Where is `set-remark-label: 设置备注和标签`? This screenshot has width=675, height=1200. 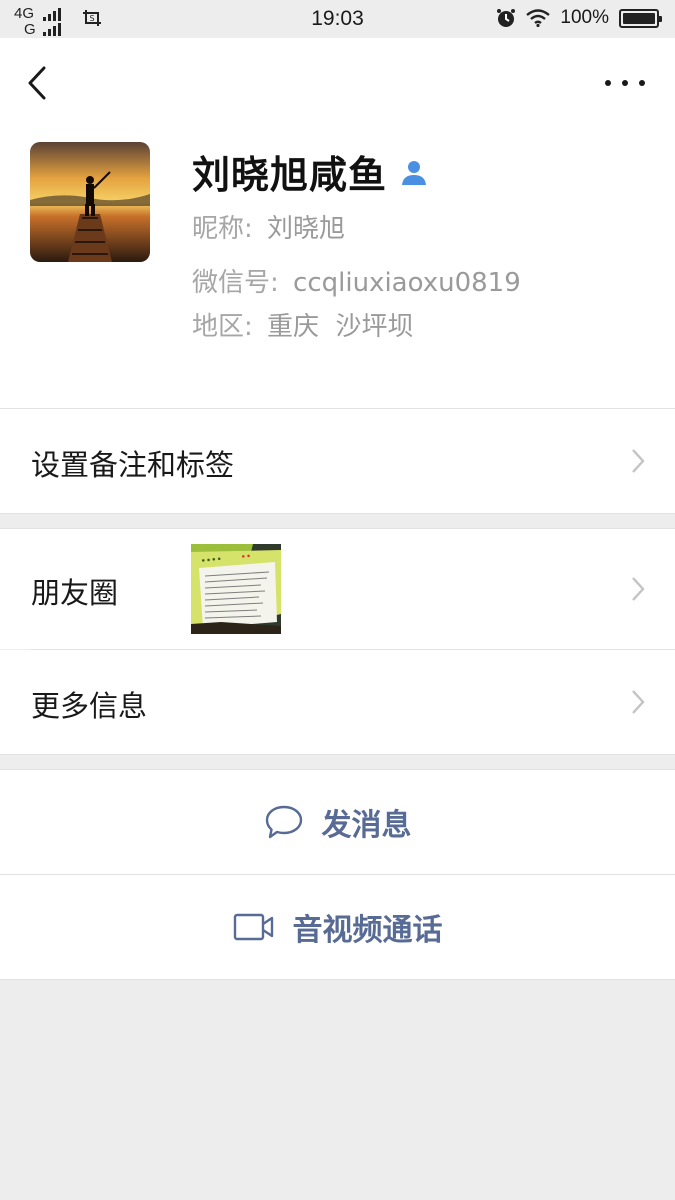
set-remark-label: 设置备注和标签 is located at coordinates (133, 465).